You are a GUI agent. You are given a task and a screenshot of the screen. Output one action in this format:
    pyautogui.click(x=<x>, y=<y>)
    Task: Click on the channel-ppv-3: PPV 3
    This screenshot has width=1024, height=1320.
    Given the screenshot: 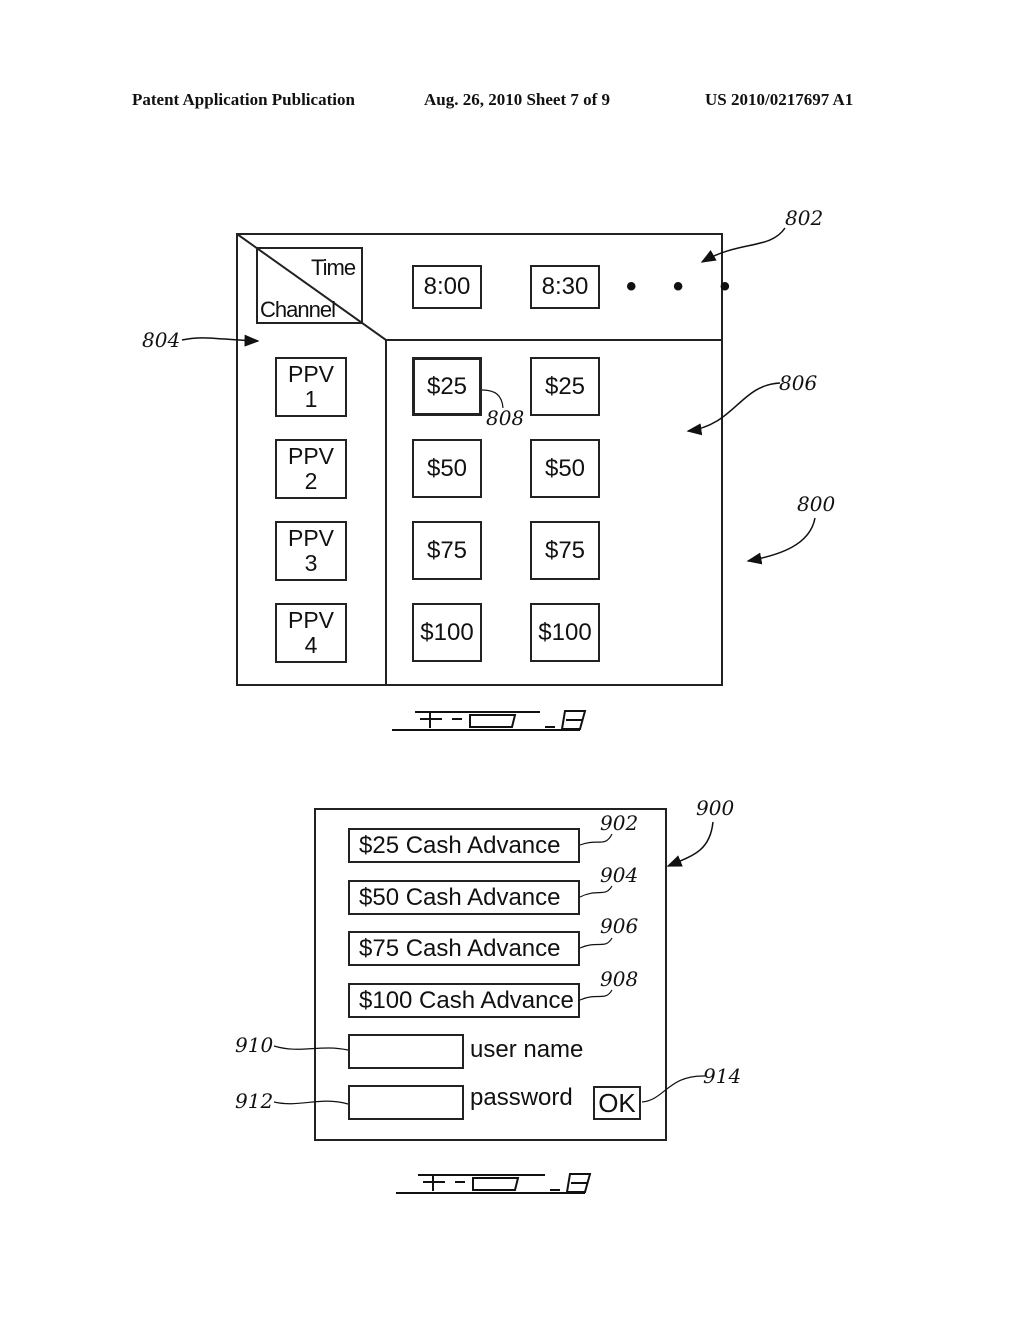 What is the action you would take?
    pyautogui.click(x=311, y=551)
    